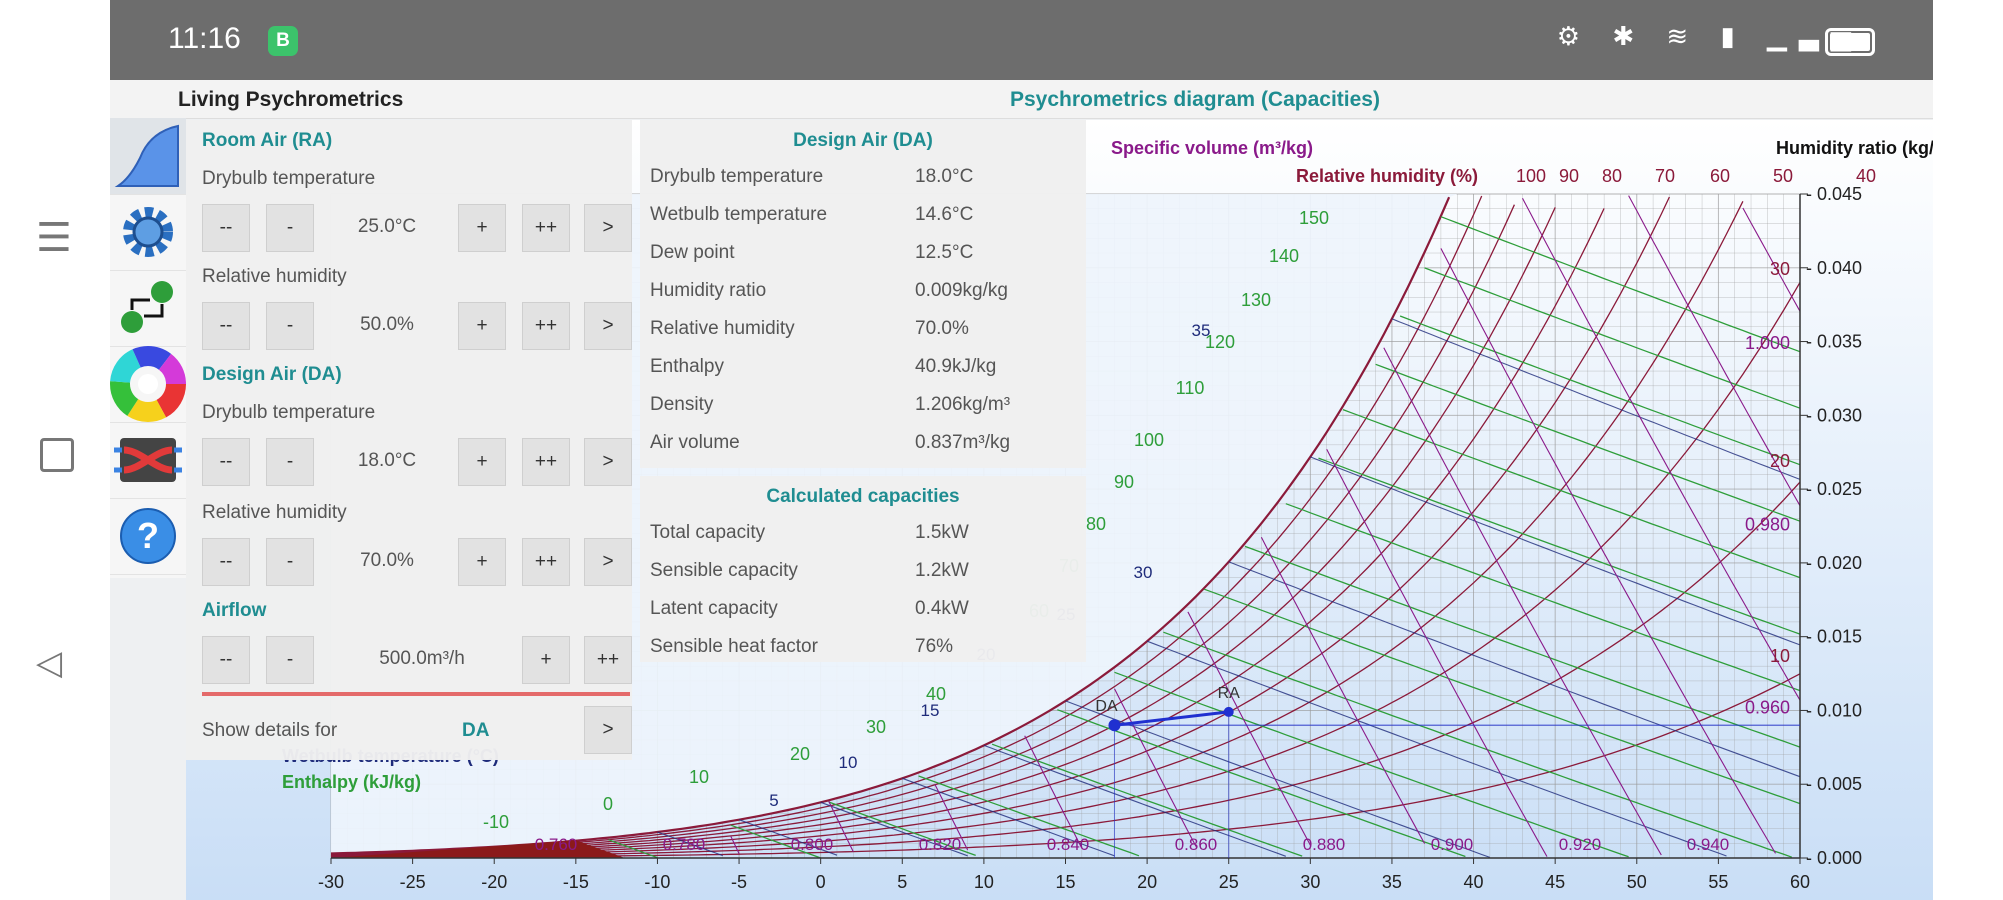 The height and width of the screenshot is (900, 2003). I want to click on overview-icon, so click(57, 455).